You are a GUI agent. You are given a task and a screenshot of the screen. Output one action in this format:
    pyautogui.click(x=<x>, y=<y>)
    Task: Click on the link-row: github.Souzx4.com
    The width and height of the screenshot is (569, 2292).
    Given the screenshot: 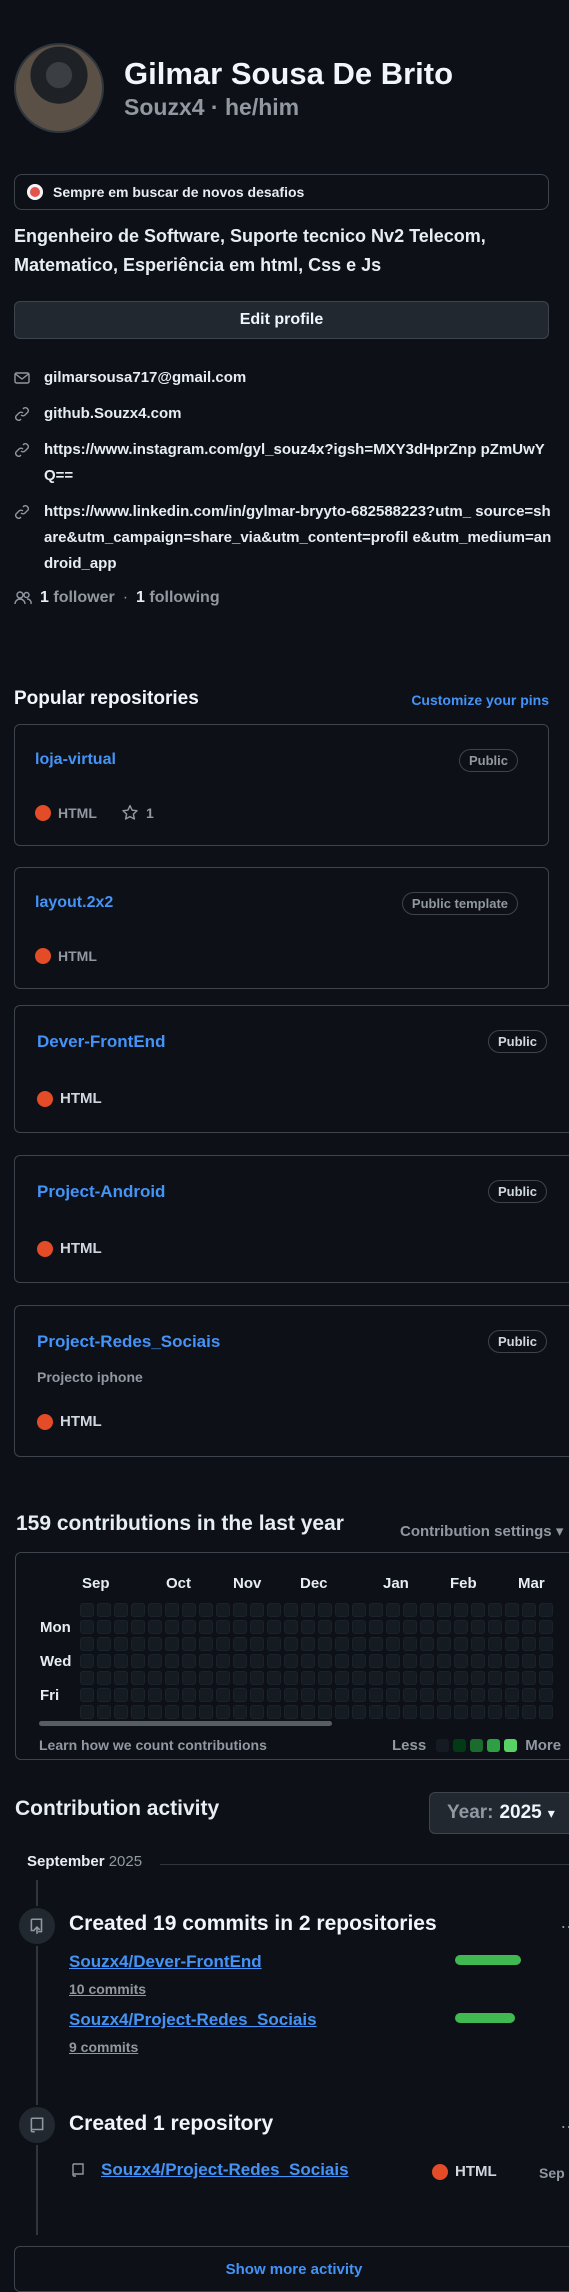 What is the action you would take?
    pyautogui.click(x=98, y=414)
    